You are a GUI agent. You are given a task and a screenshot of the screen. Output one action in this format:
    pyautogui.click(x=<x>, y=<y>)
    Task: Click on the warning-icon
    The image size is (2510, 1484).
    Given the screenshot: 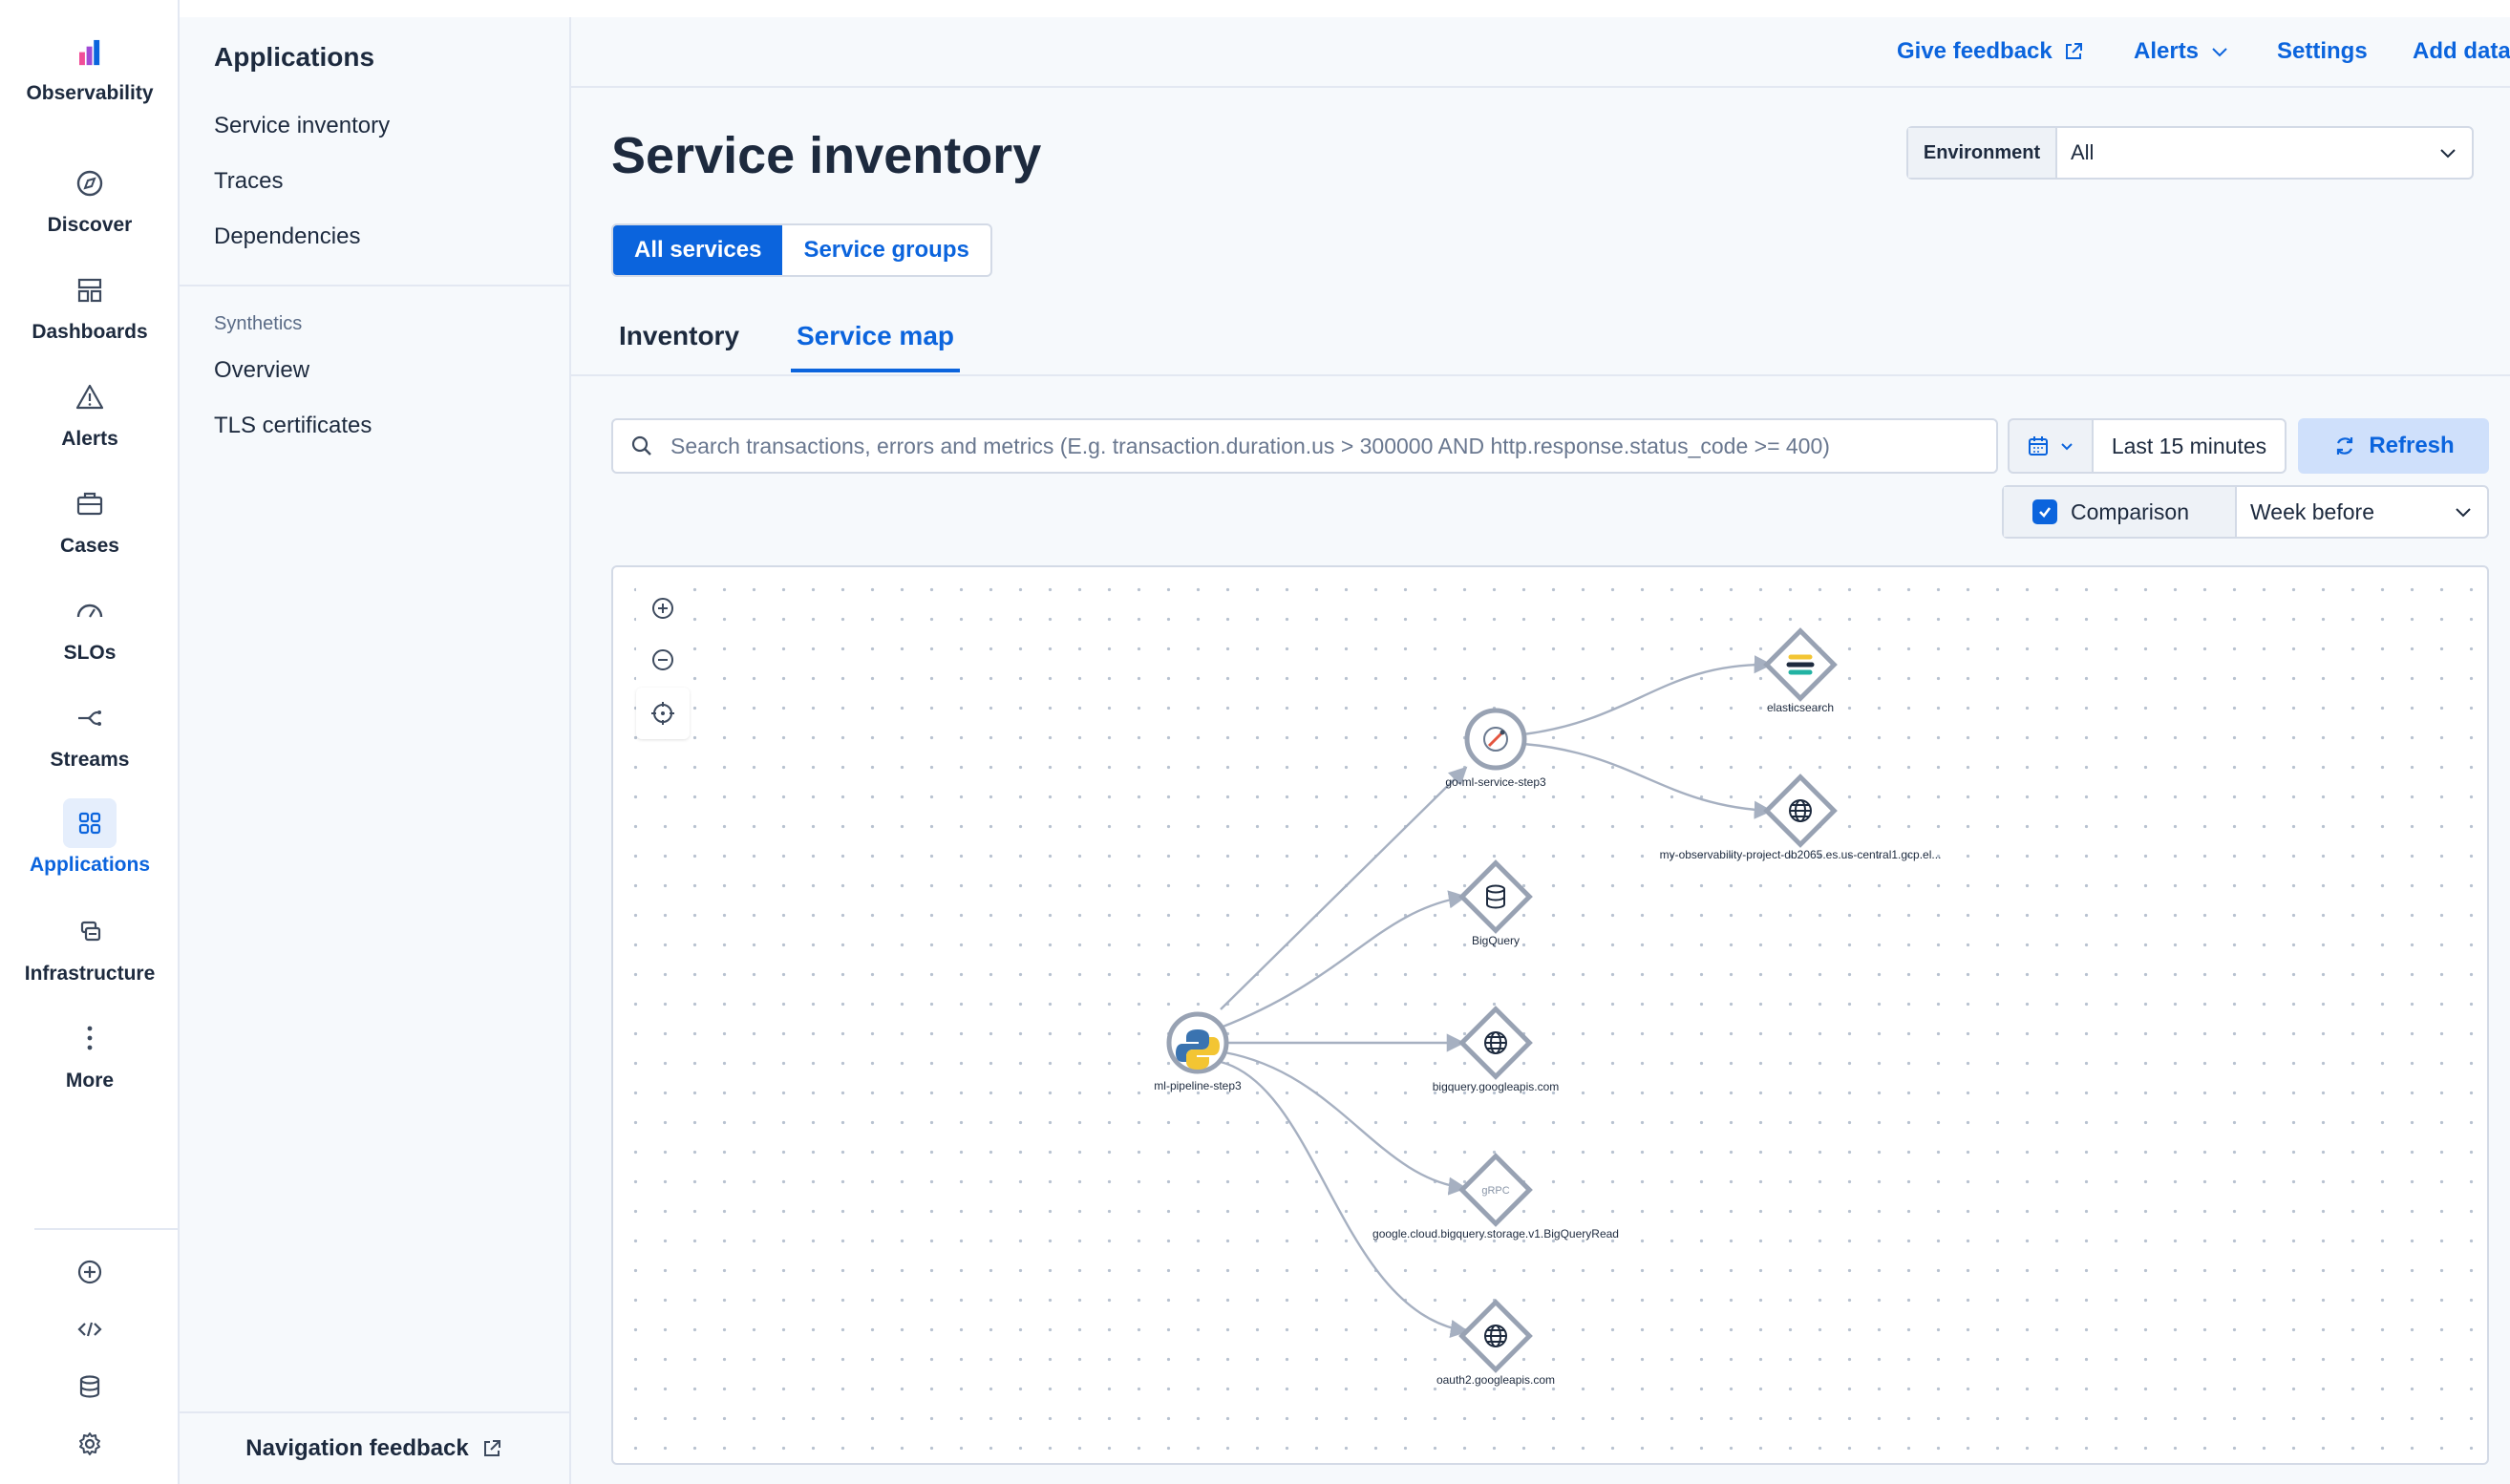 What is the action you would take?
    pyautogui.click(x=90, y=397)
    